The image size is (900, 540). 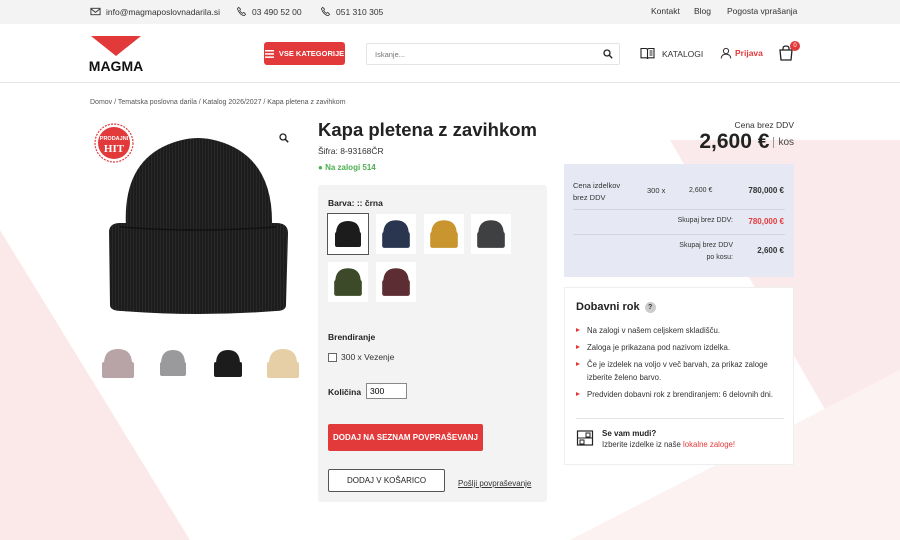 I want to click on email-text: info@magmaposlovnadarila.si, so click(x=163, y=11).